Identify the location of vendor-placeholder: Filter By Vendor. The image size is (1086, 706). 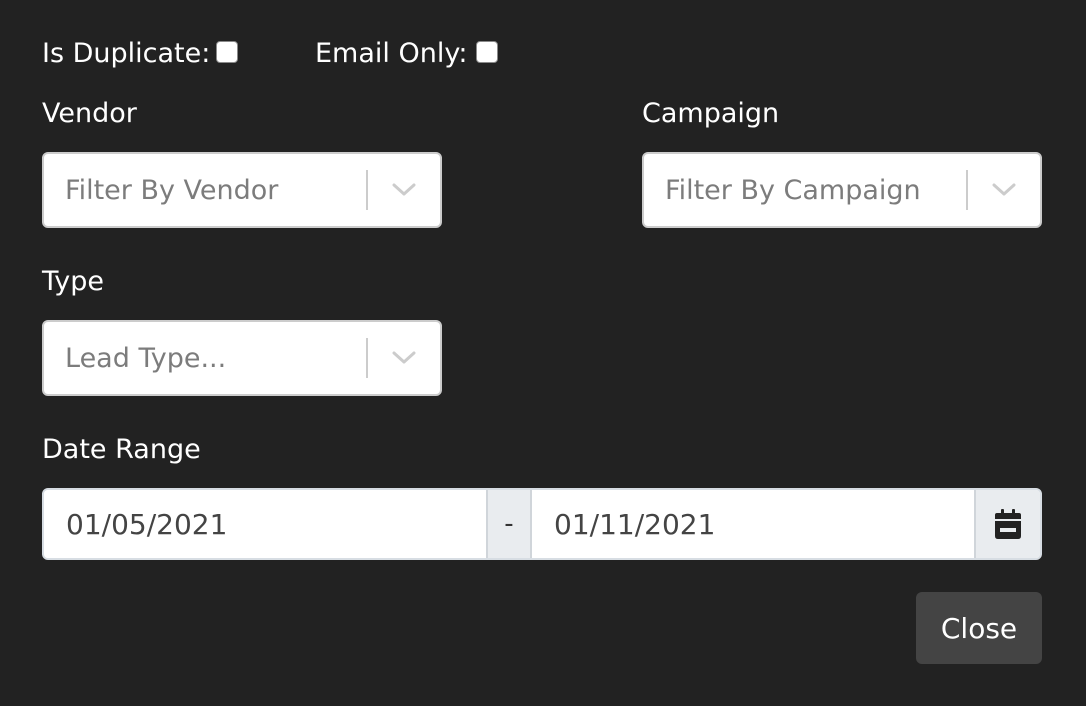
(172, 190).